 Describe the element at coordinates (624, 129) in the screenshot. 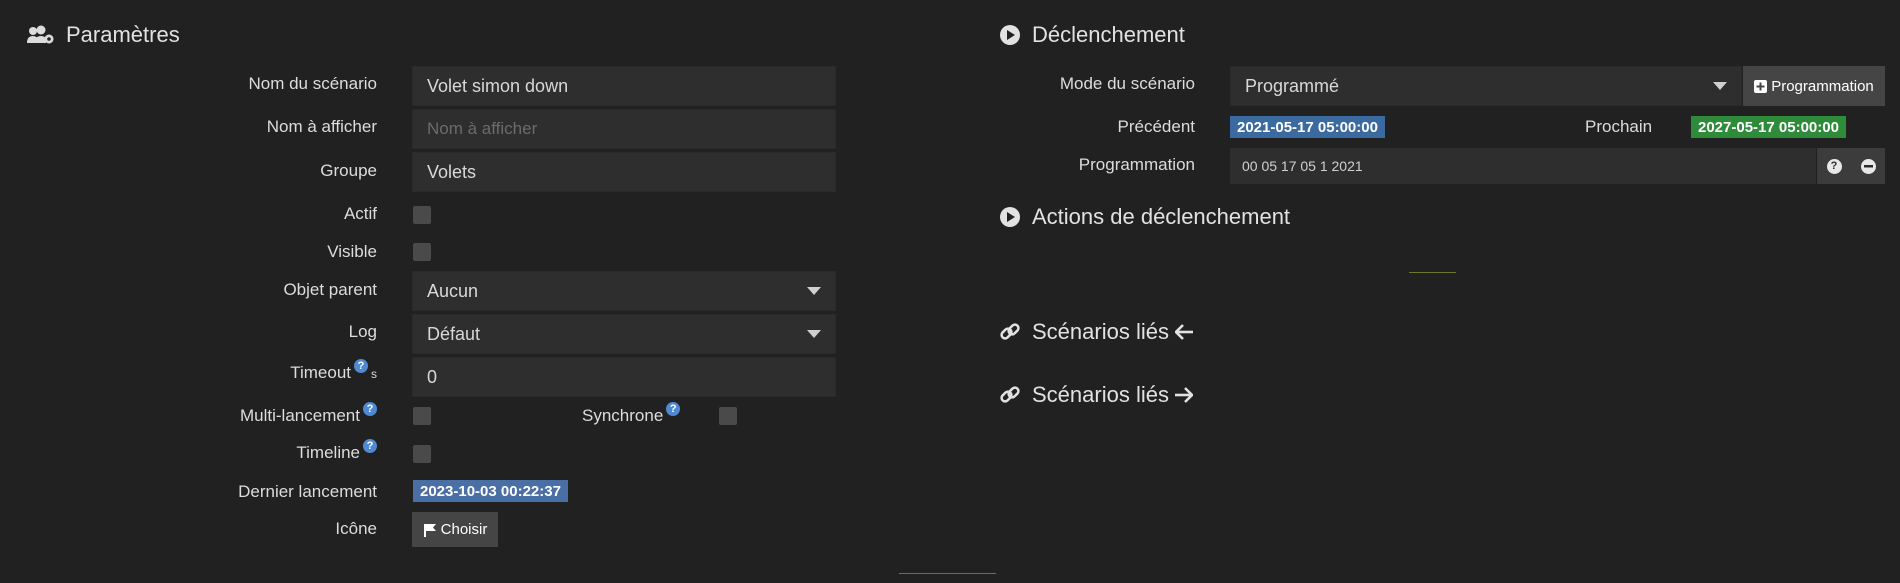

I see `display-name-input: Nom à afficher` at that location.